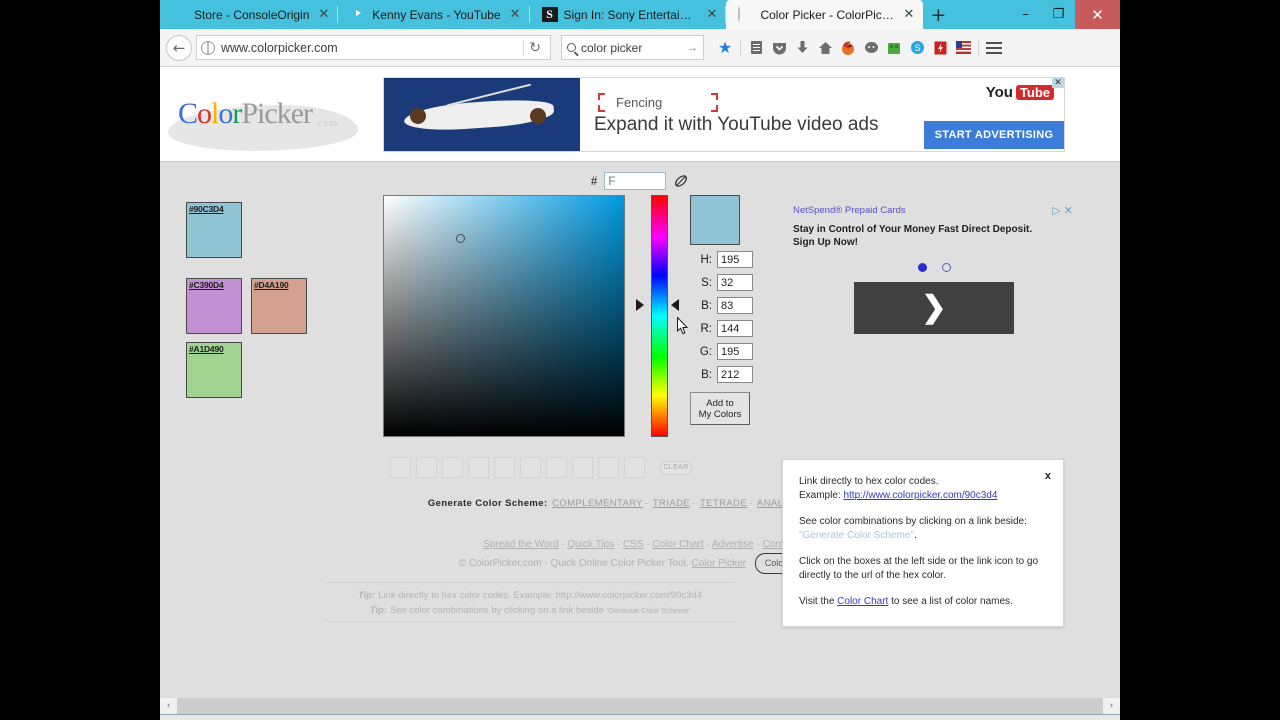 The image size is (1280, 720). What do you see at coordinates (675, 305) in the screenshot?
I see `hue-marker-right` at bounding box center [675, 305].